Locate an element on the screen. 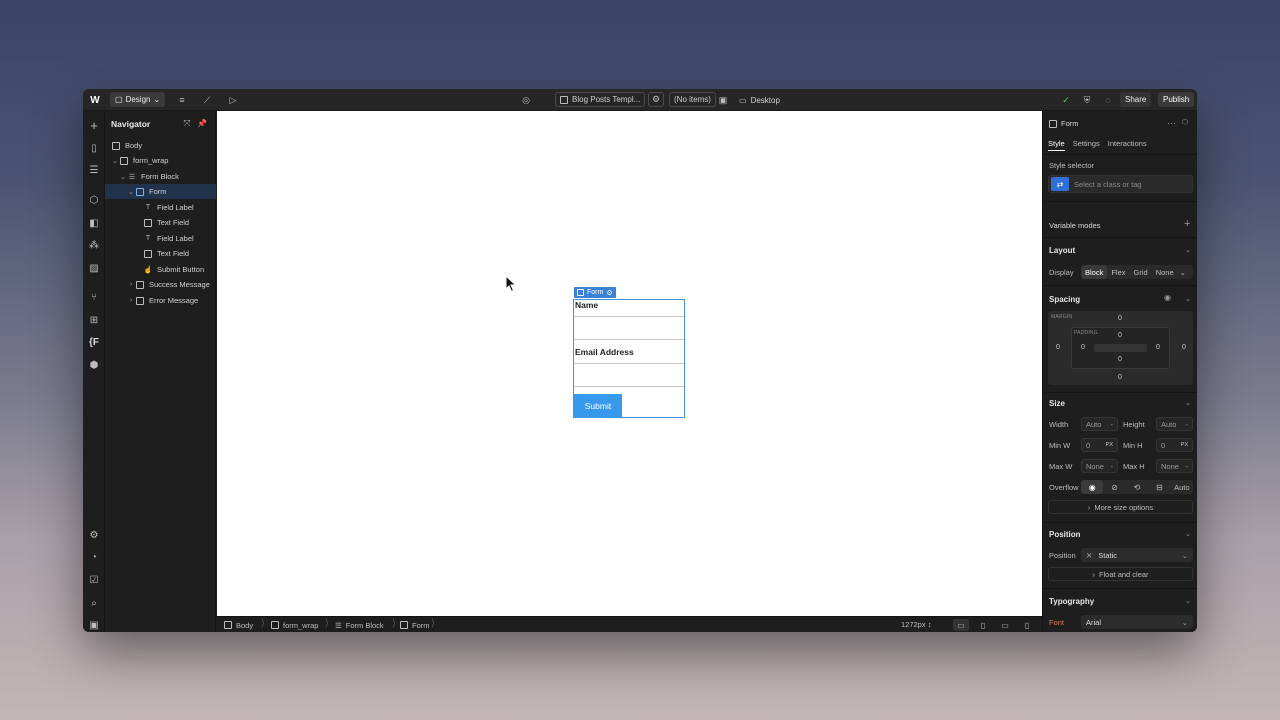  display-grid-option: Grid is located at coordinates (1141, 272).